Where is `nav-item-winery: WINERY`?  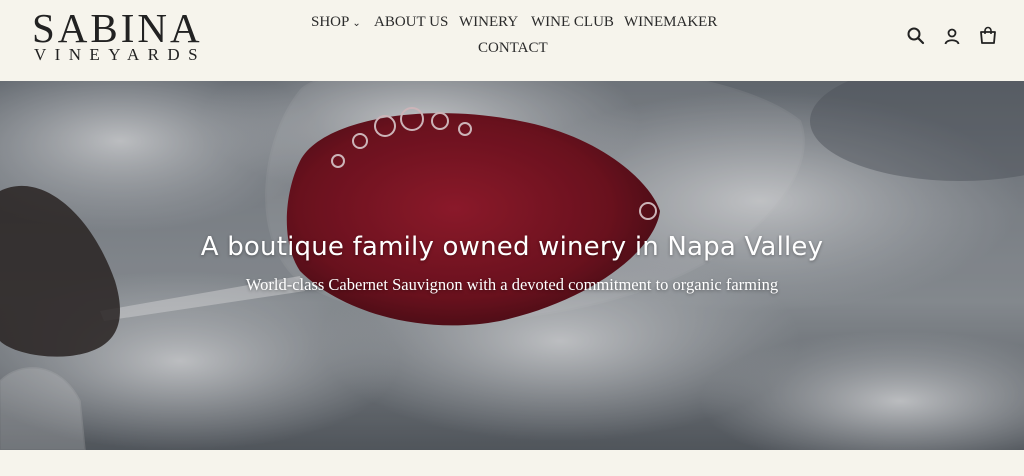 nav-item-winery: WINERY is located at coordinates (488, 22).